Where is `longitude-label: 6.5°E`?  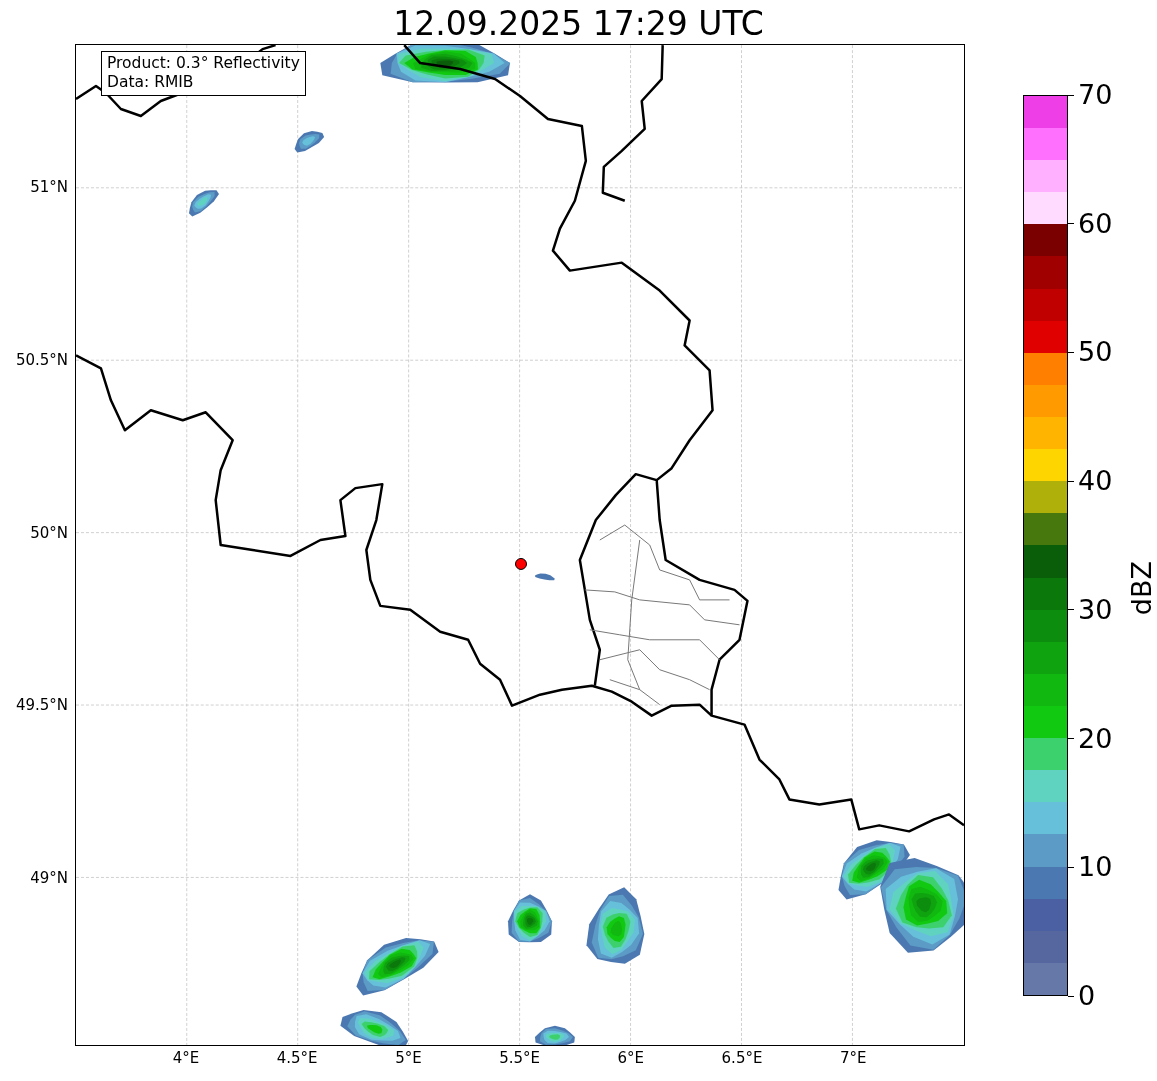 longitude-label: 6.5°E is located at coordinates (742, 1058).